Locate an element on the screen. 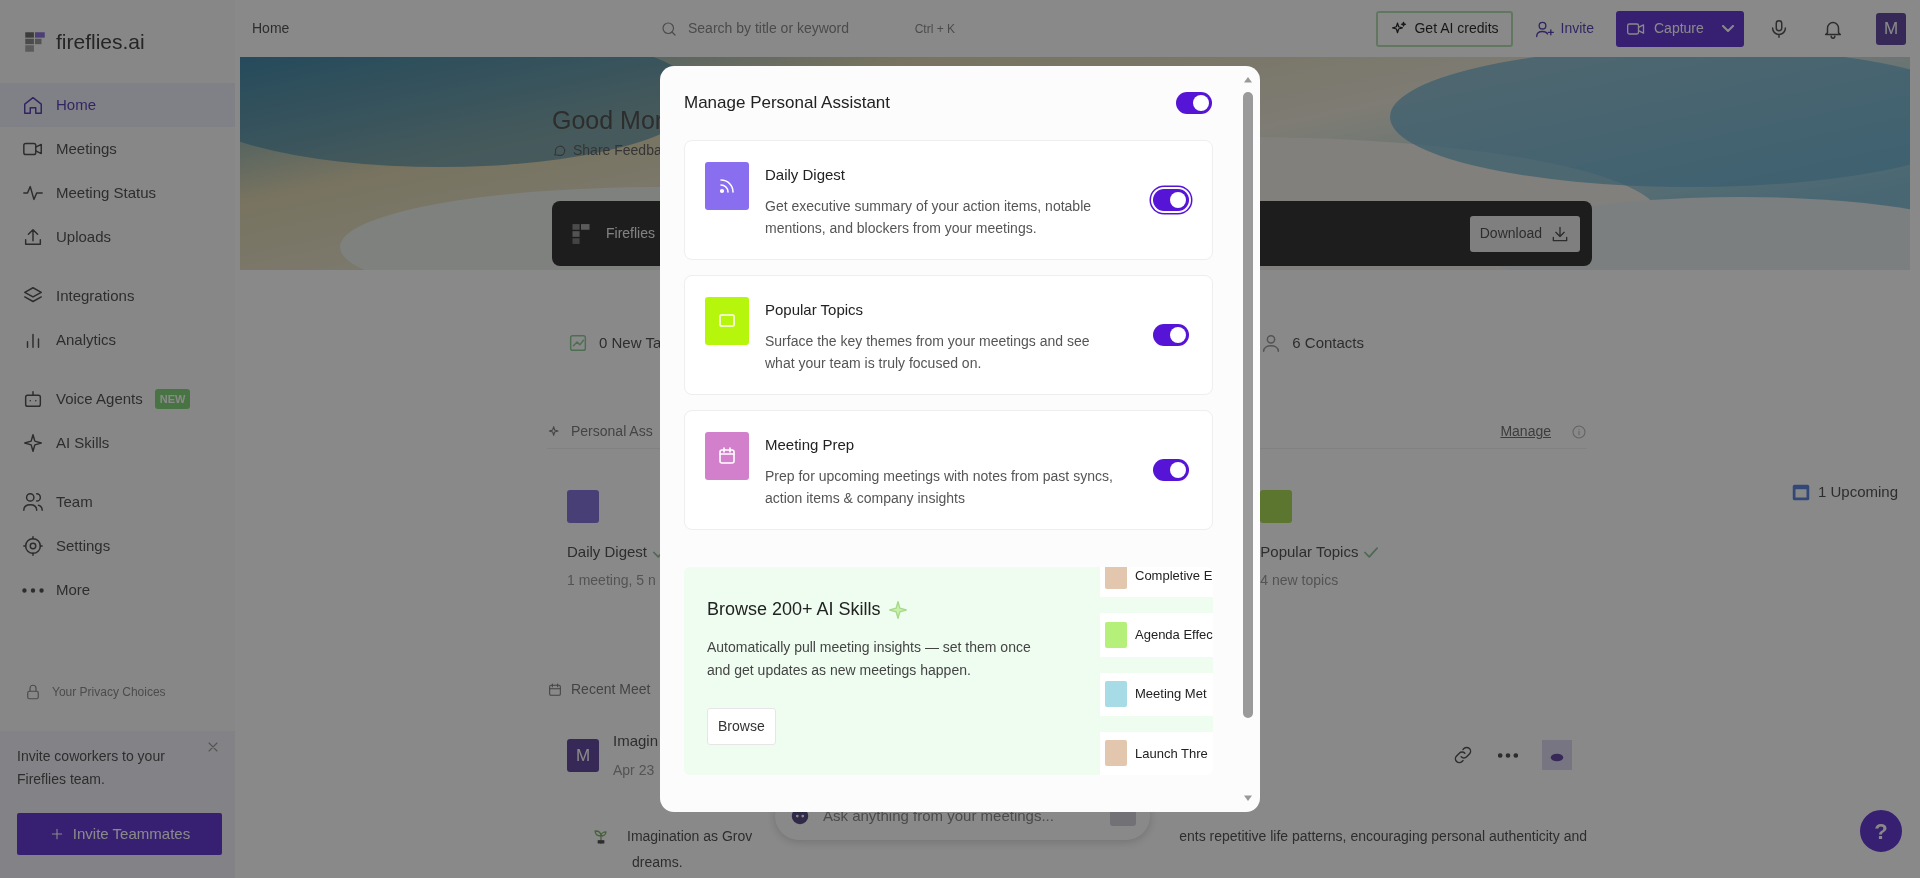  settings-icon is located at coordinates (33, 546).